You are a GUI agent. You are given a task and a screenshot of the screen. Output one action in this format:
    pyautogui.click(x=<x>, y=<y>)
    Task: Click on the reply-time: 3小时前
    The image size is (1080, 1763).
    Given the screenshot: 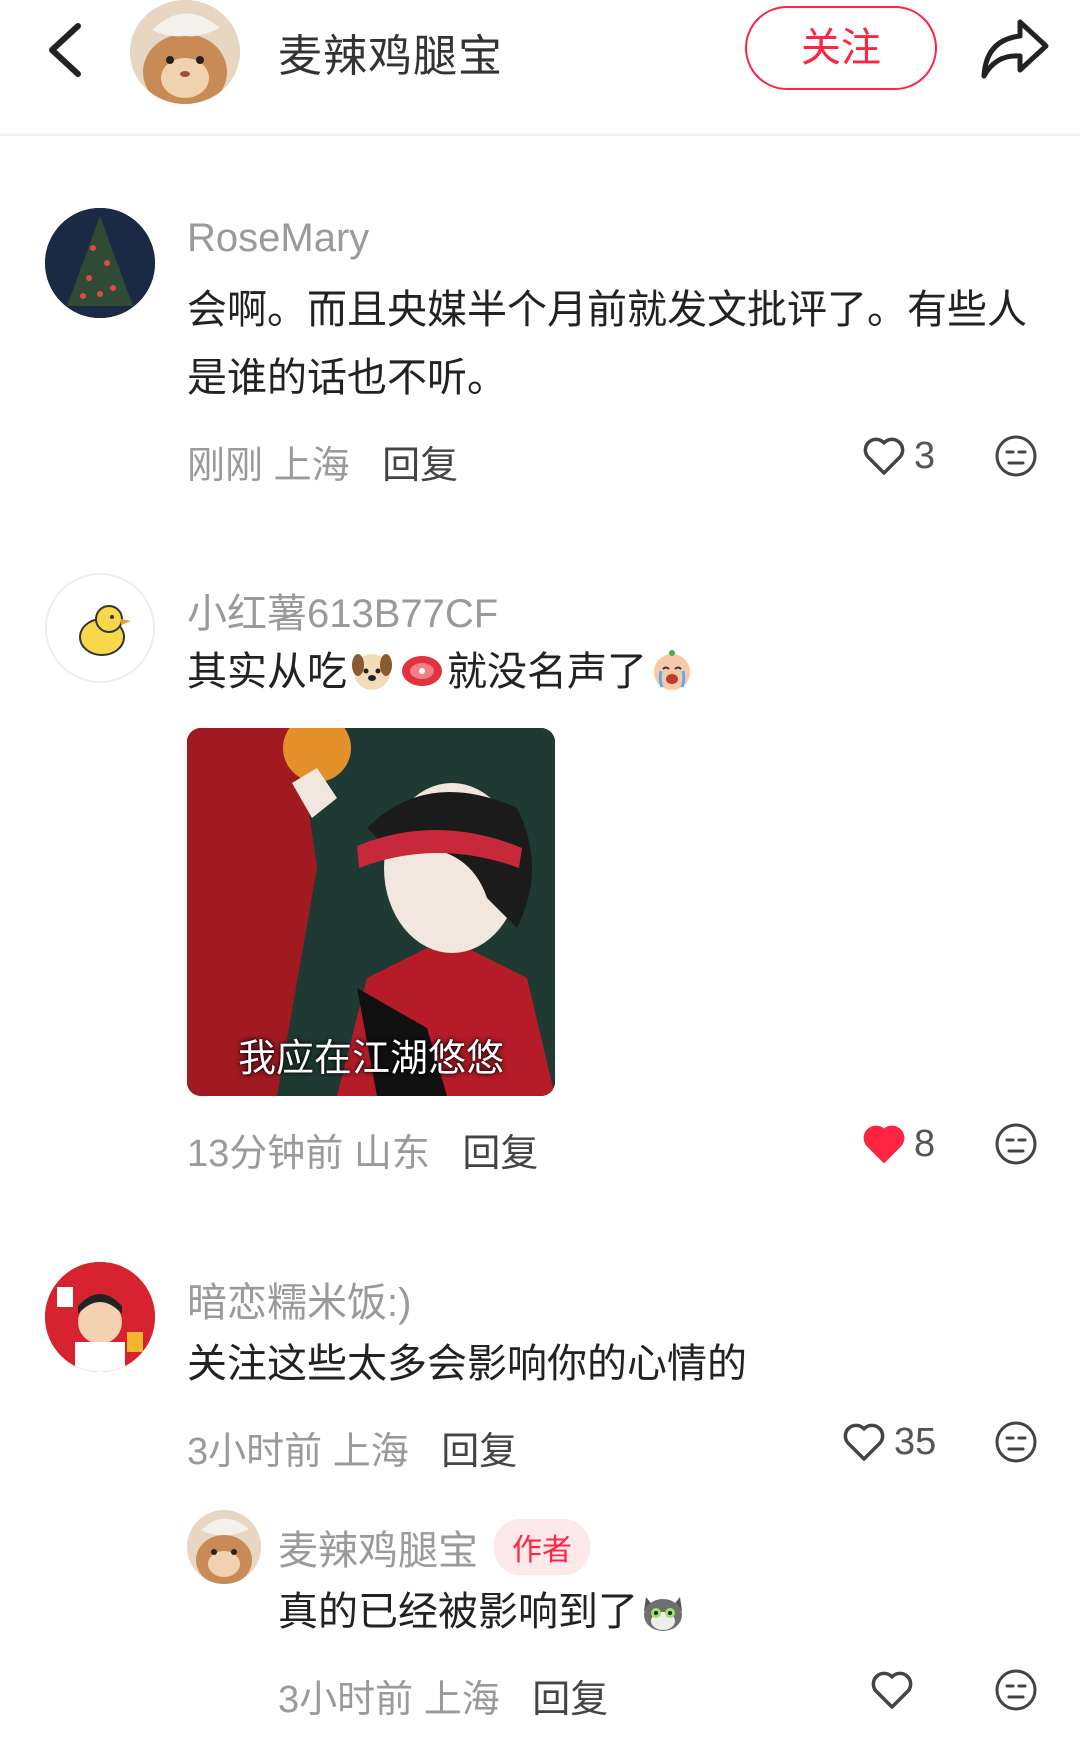 What is the action you would take?
    pyautogui.click(x=346, y=1700)
    